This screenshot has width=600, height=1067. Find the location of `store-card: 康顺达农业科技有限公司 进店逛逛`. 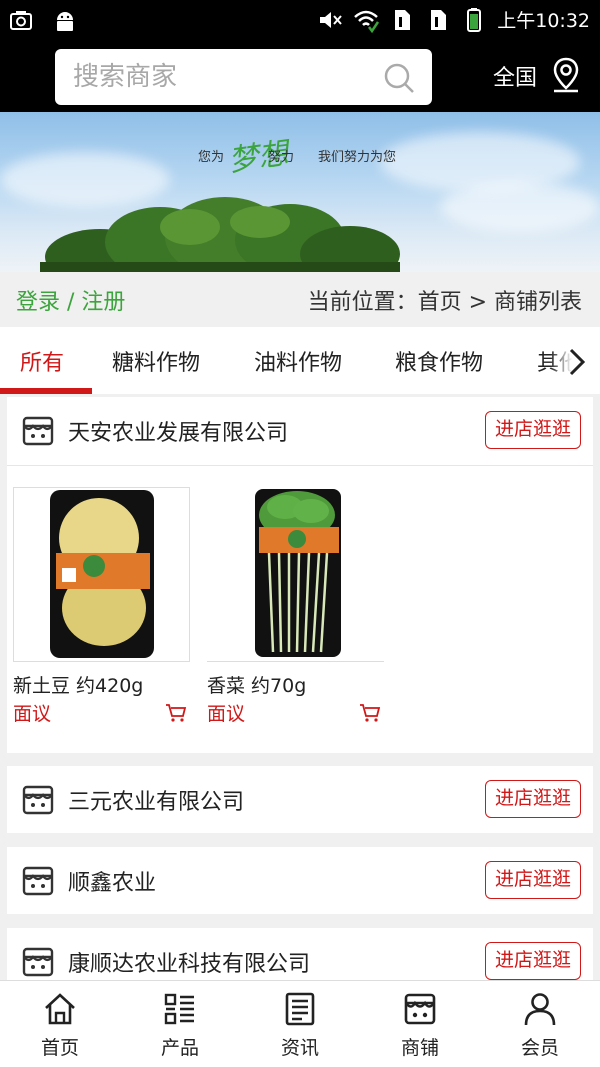

store-card: 康顺达农业科技有限公司 进店逛逛 is located at coordinates (300, 954).